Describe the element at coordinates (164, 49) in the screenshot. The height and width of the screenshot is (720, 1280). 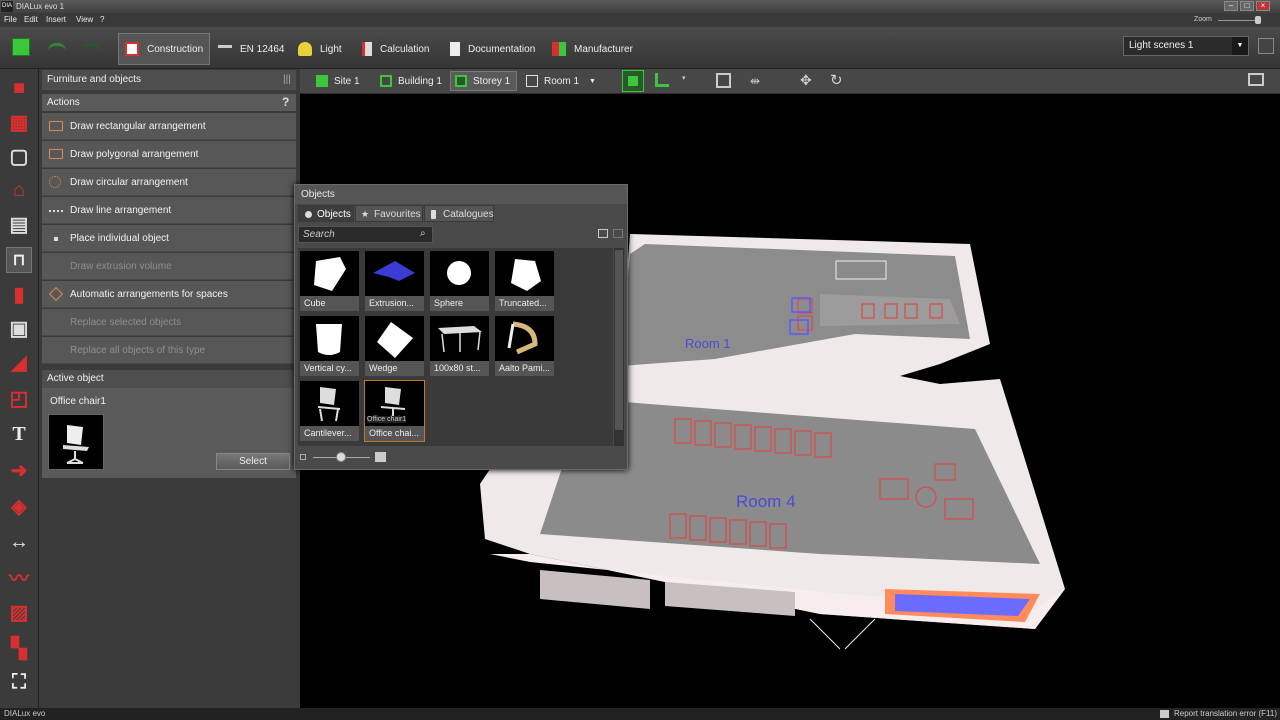
I see `tab-construction: Construction` at that location.